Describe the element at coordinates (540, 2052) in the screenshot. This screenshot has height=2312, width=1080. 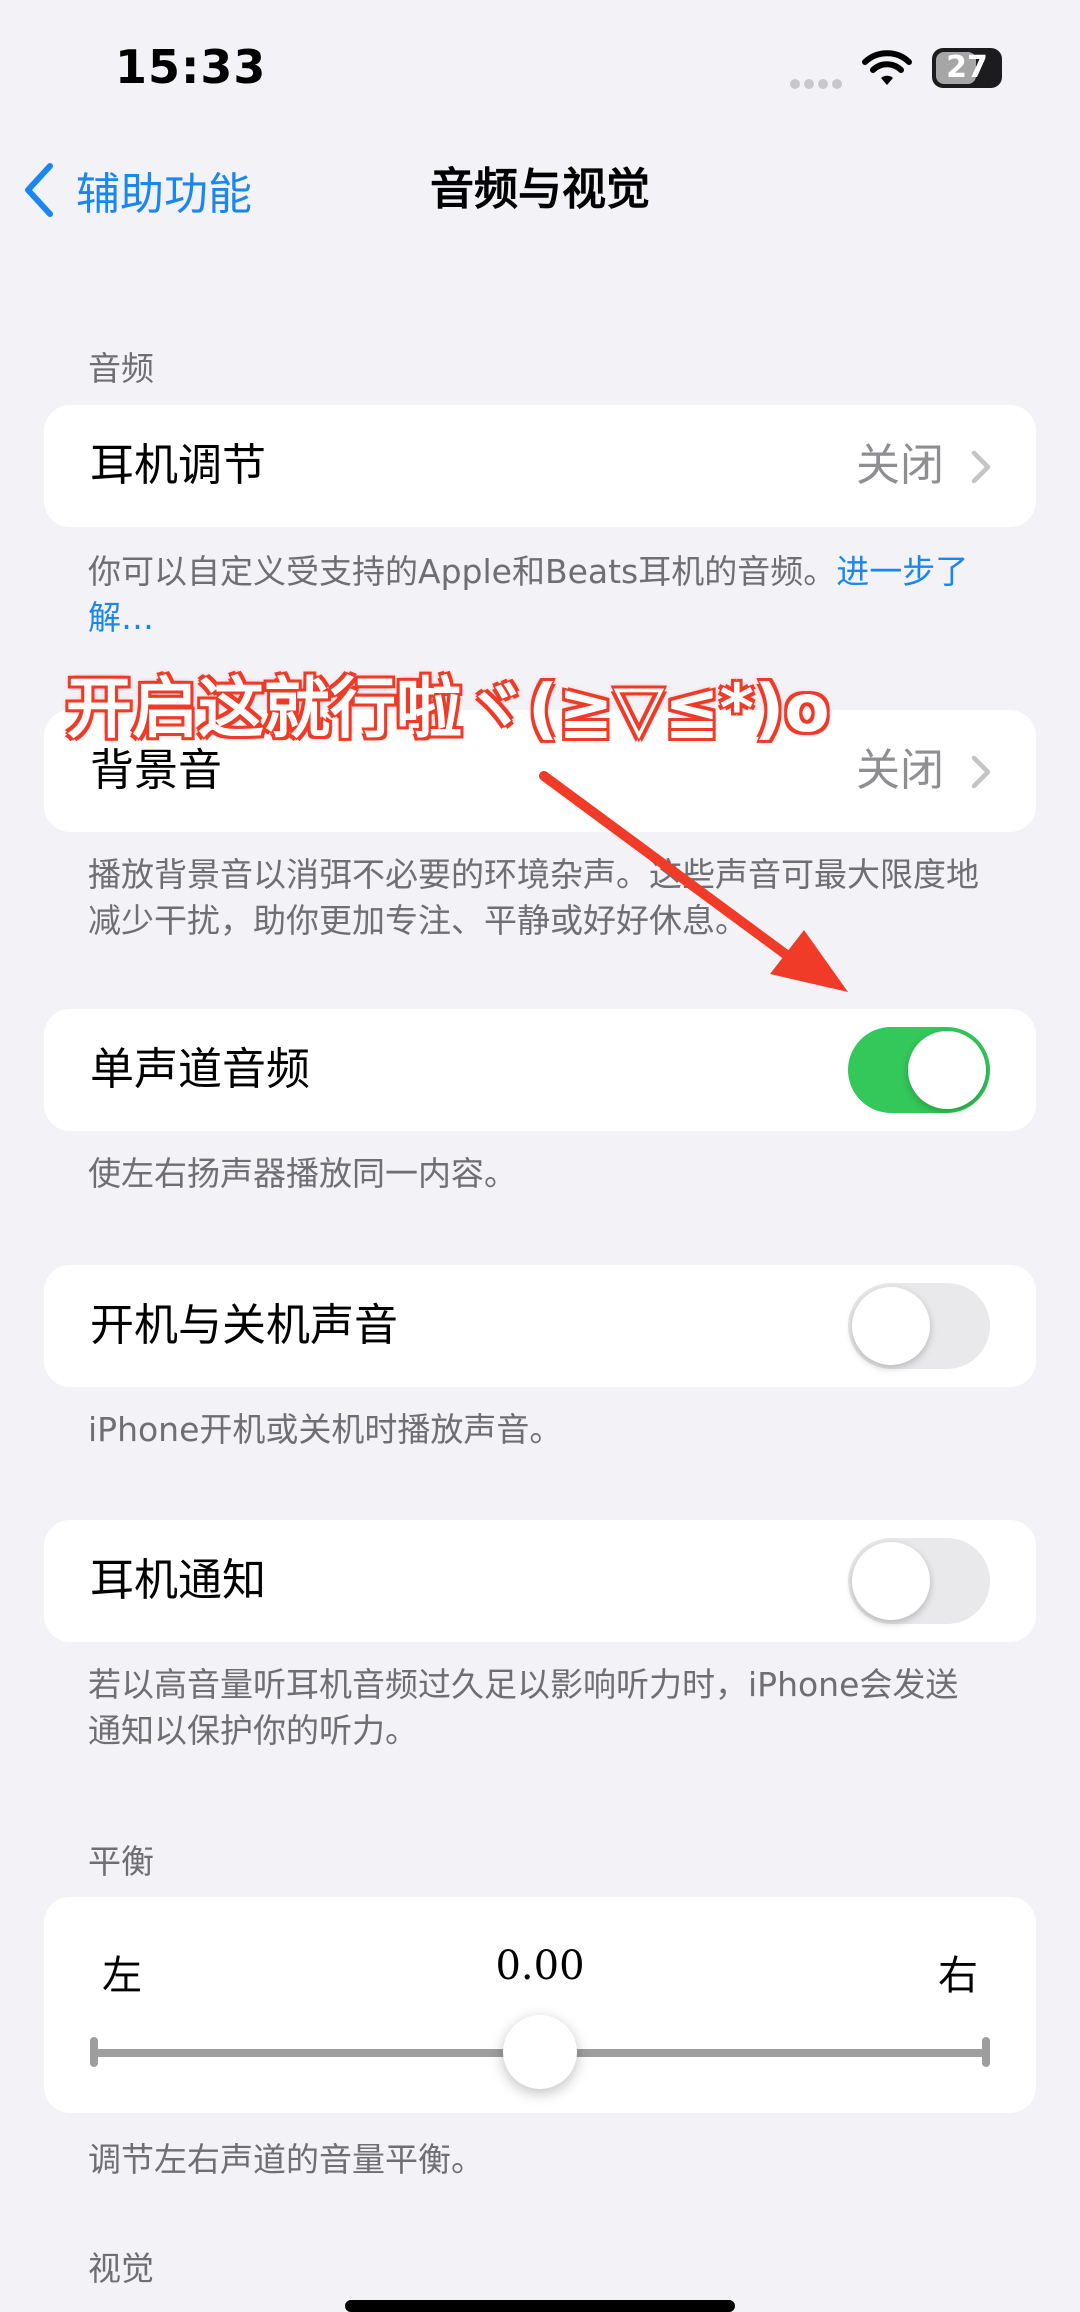
I see `balance-slider-thumb` at that location.